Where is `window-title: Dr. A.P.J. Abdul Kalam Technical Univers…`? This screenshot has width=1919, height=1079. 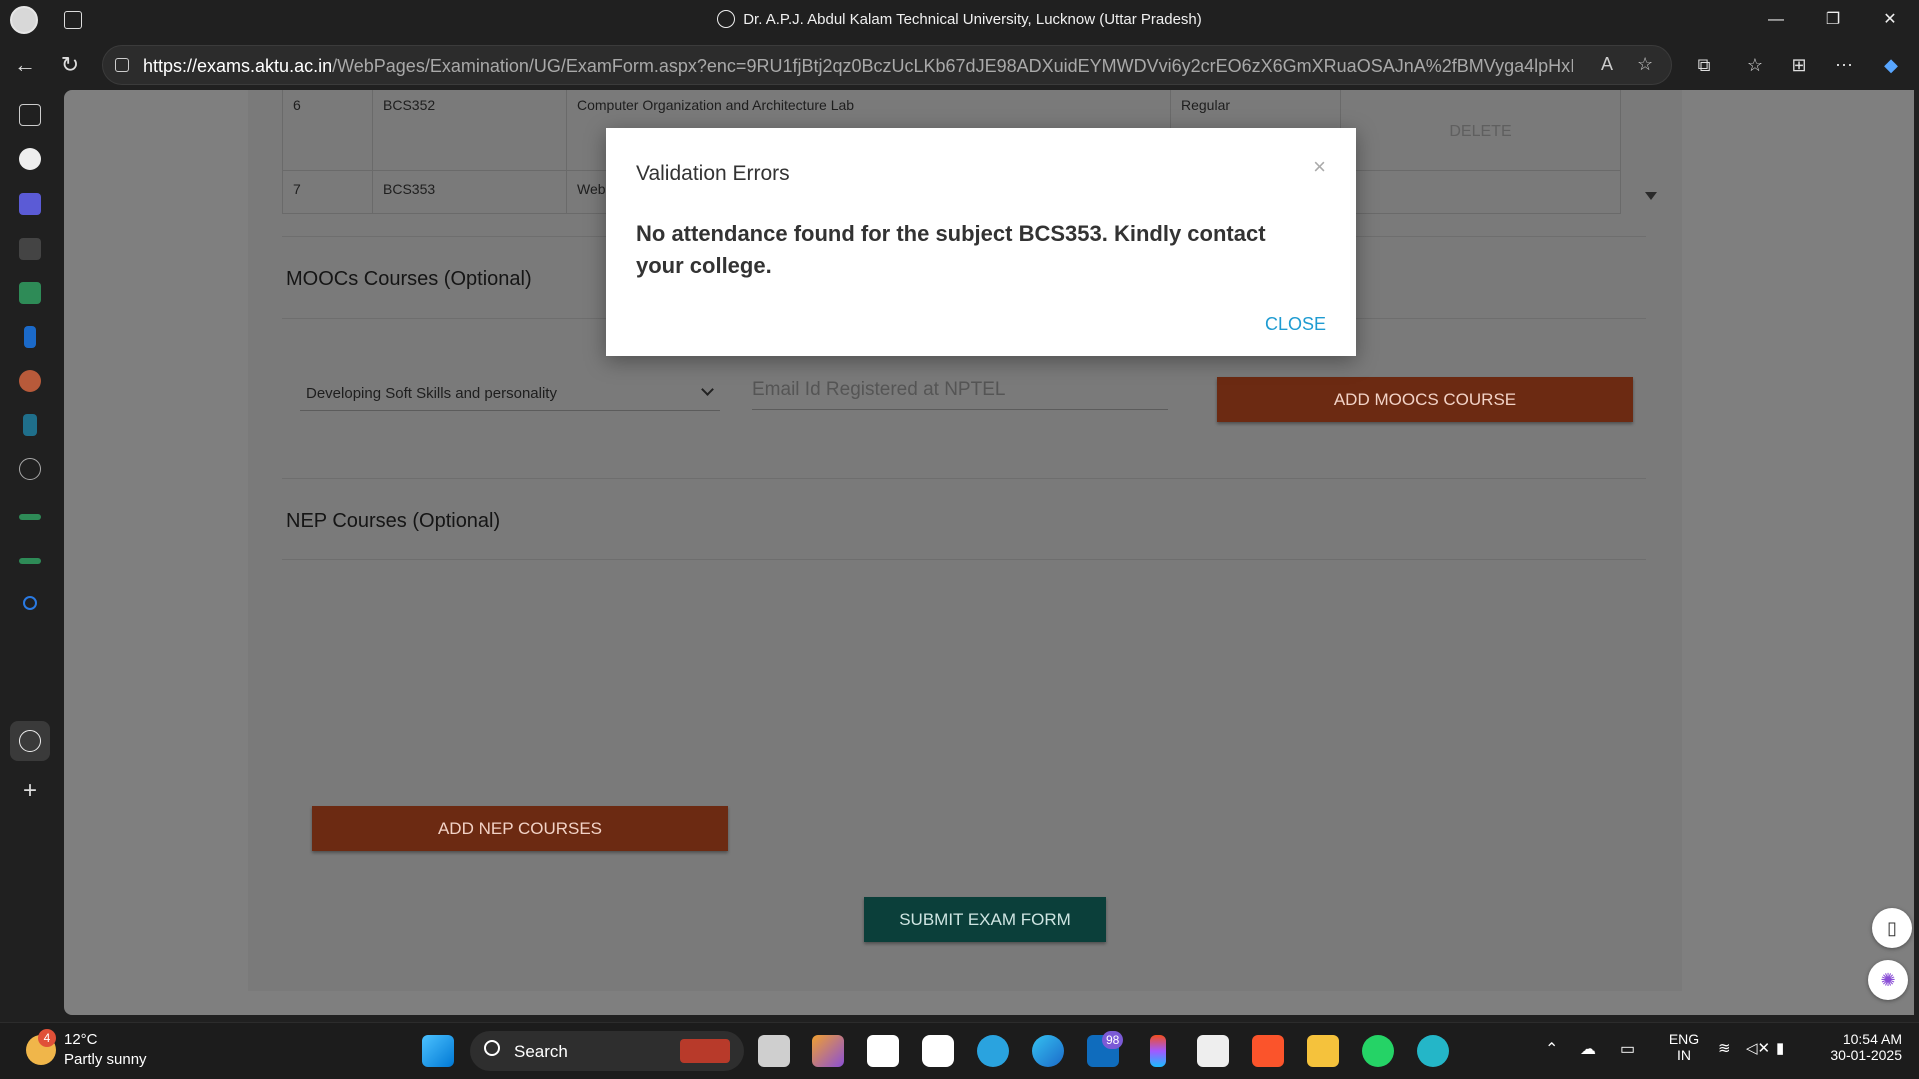
window-title: Dr. A.P.J. Abdul Kalam Technical Univers… is located at coordinates (959, 19).